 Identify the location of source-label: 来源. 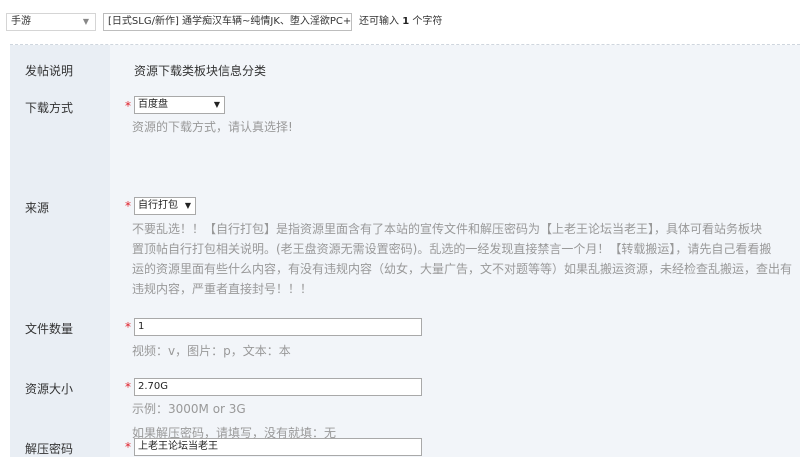
(37, 208).